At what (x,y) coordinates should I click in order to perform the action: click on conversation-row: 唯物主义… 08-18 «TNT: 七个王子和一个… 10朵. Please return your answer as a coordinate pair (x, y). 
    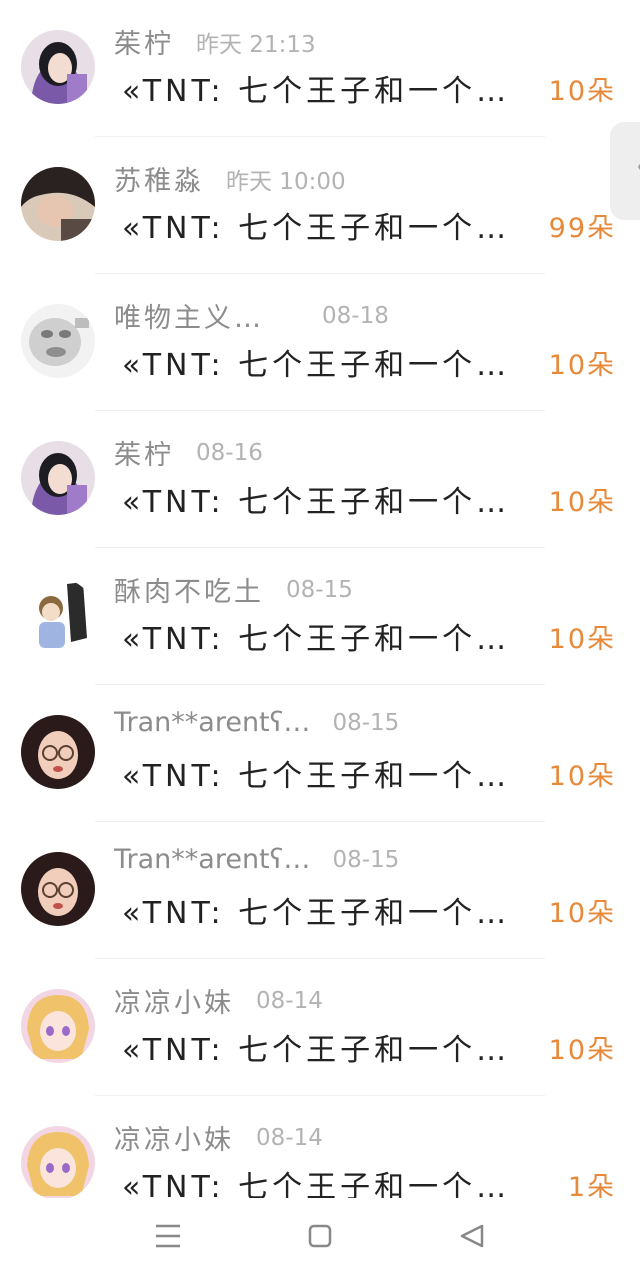
    Looking at the image, I should click on (320, 342).